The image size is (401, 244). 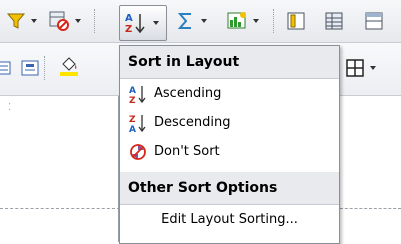 I want to click on menu-section-header: Sort in Layout, so click(x=229, y=62).